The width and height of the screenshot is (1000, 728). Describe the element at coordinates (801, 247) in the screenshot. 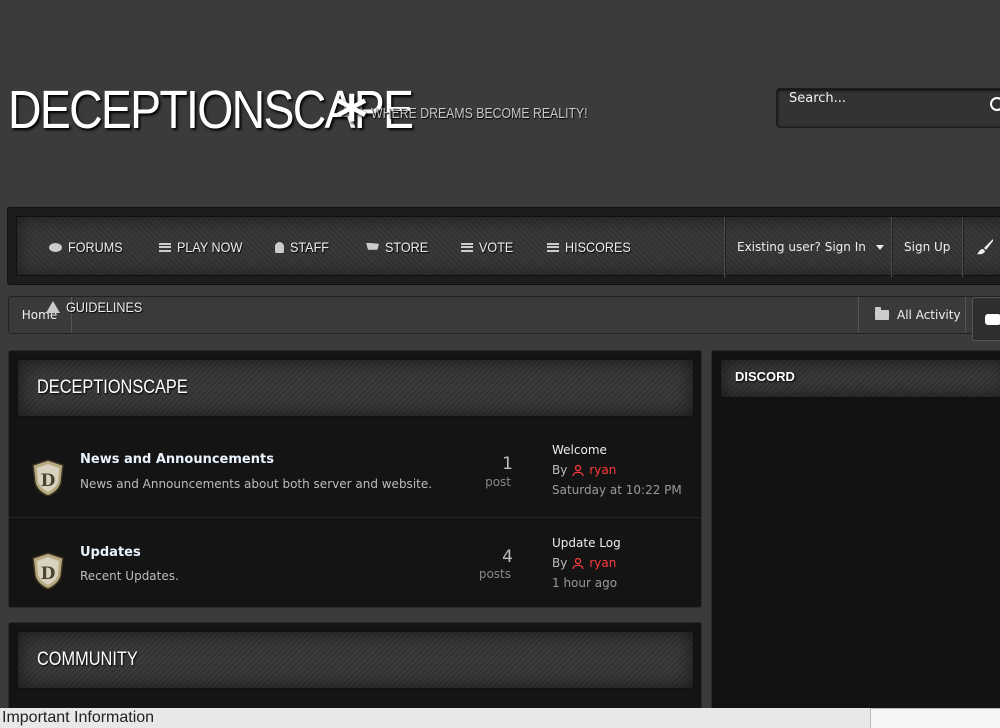

I see `sign-in-label: Existing user? Sign In` at that location.